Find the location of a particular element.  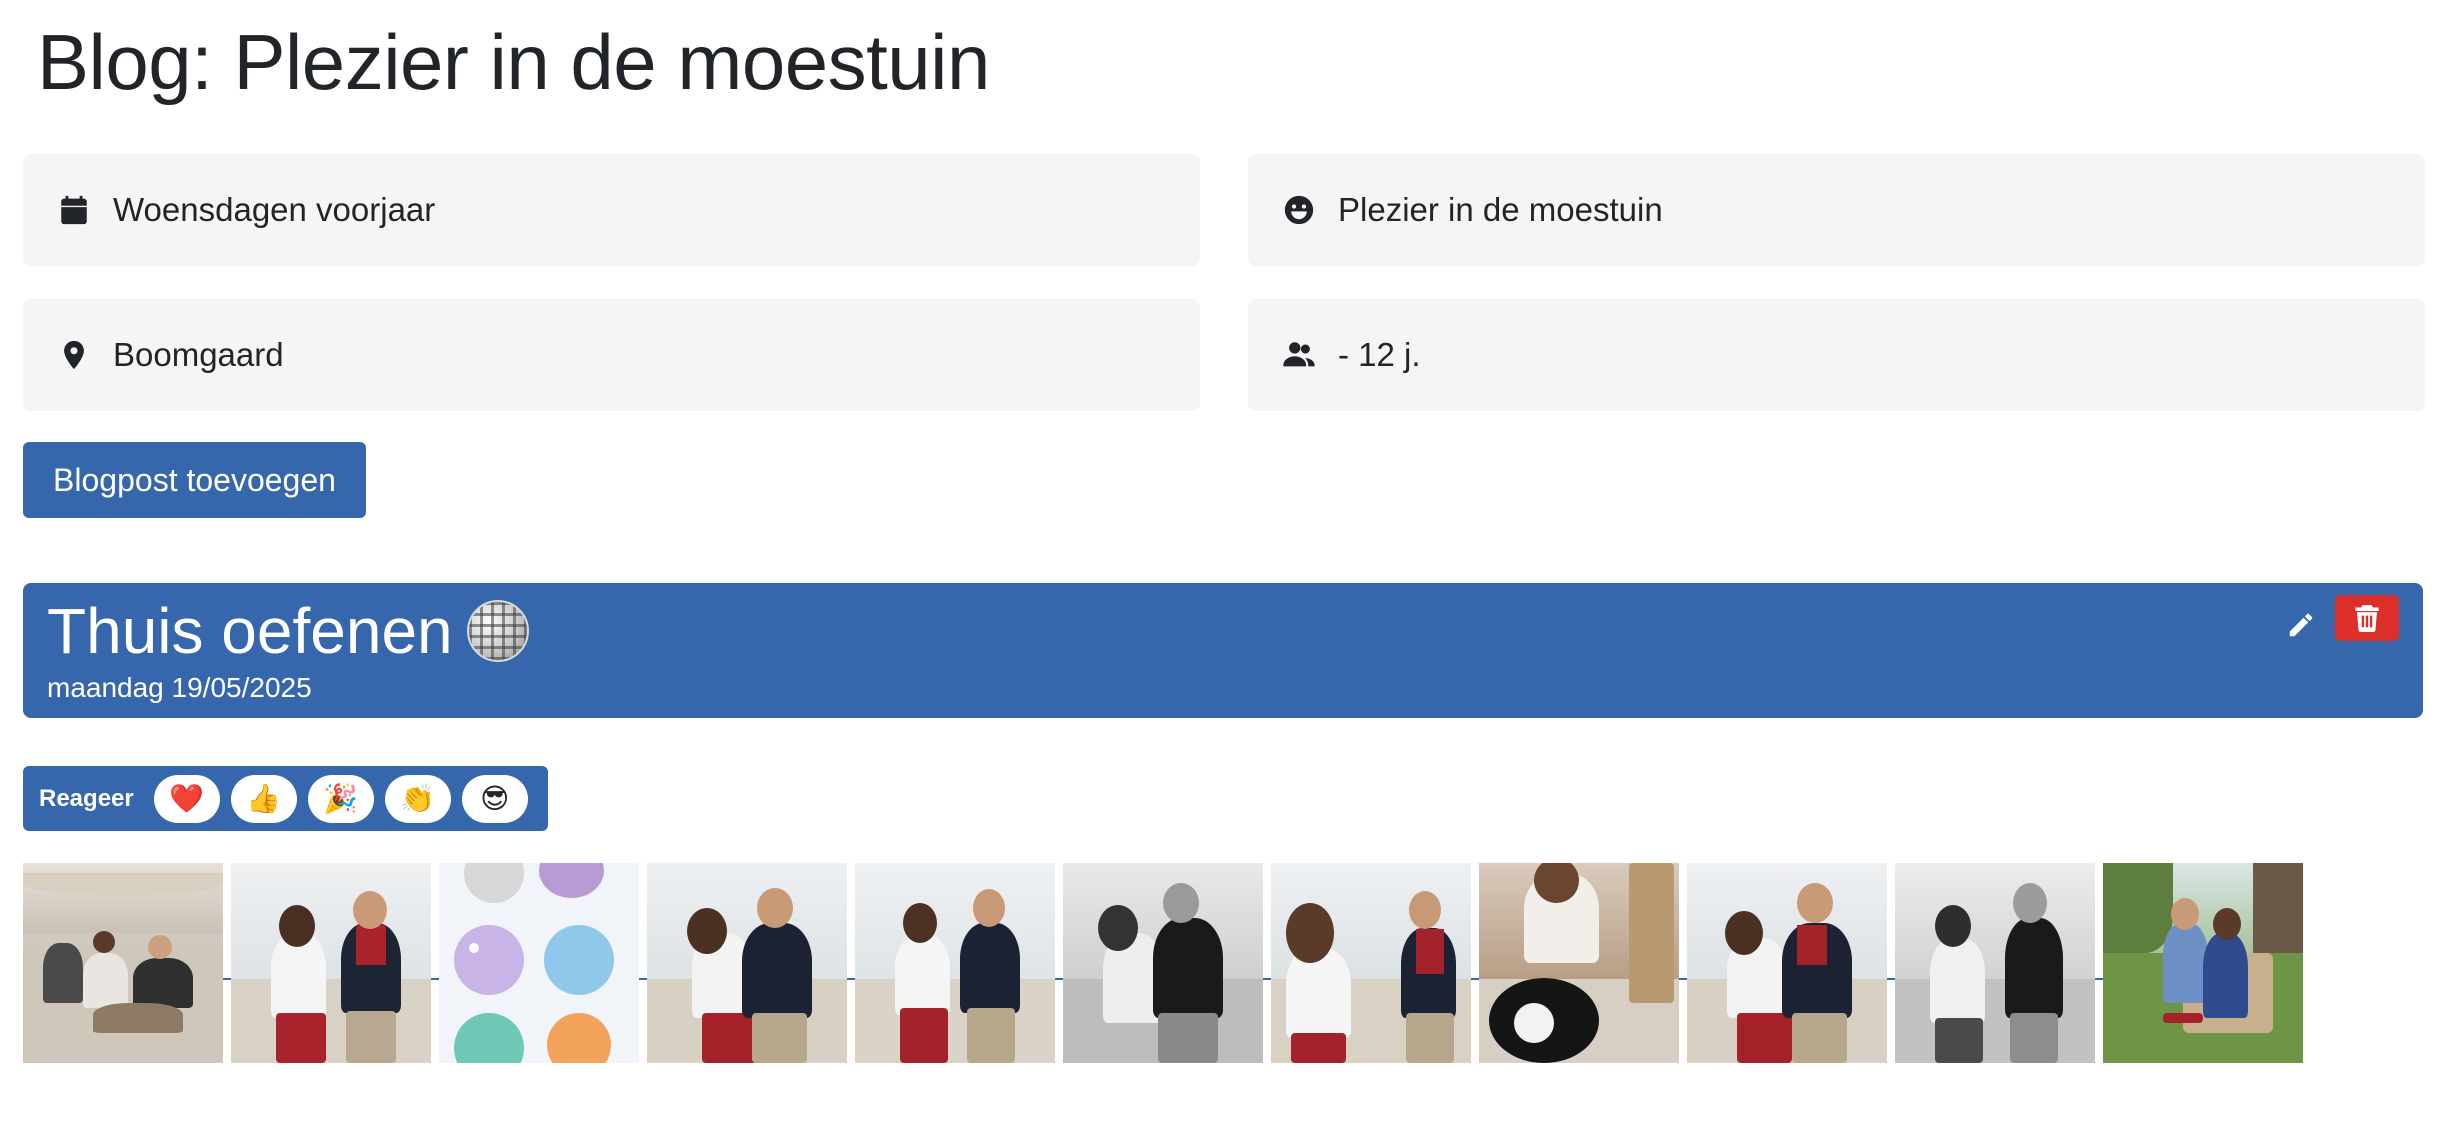

page-title: Blog: Plezier in de moestuin is located at coordinates (513, 62).